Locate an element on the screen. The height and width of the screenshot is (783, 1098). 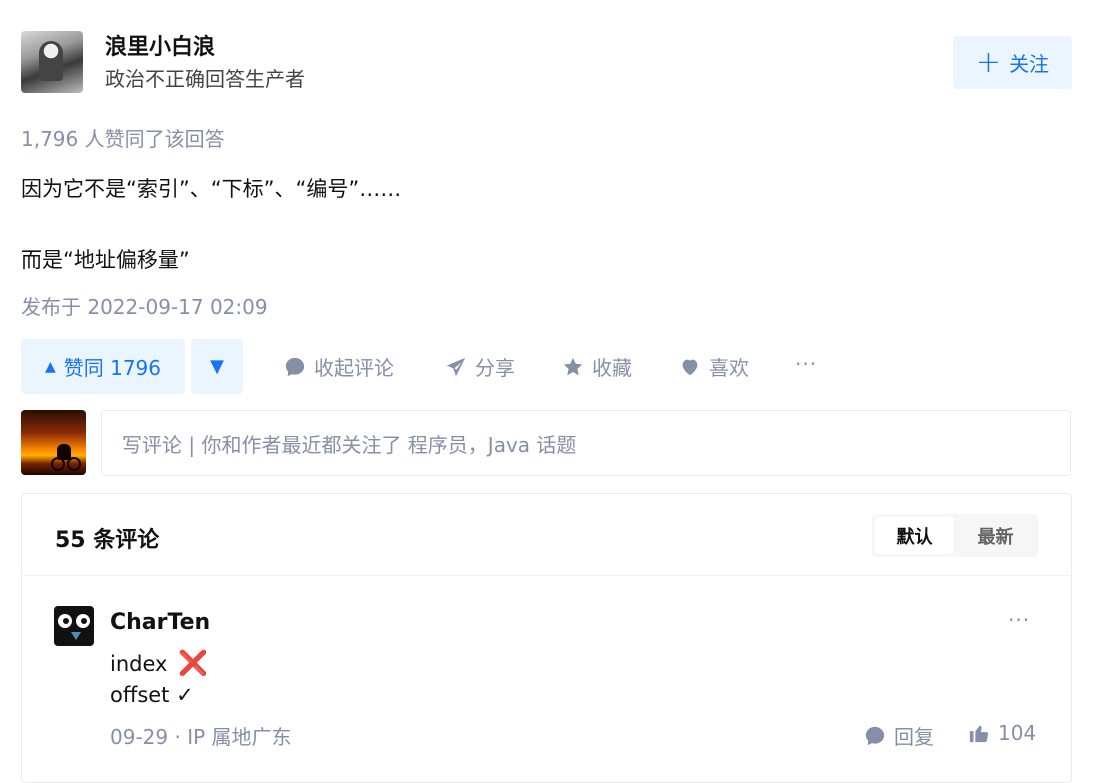
paper-plane-icon is located at coordinates (456, 366).